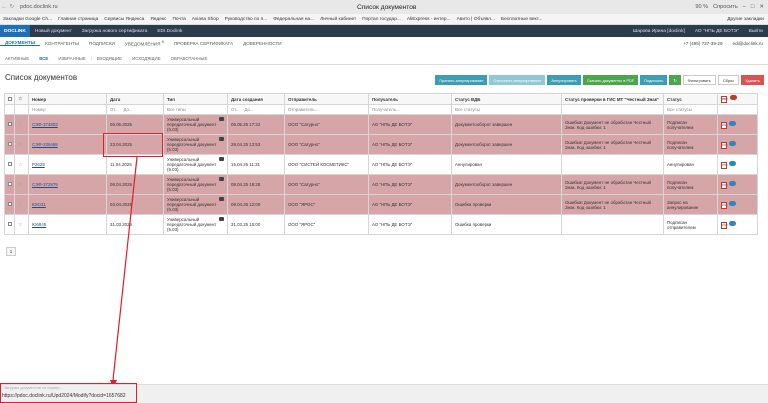 The image size is (768, 403). What do you see at coordinates (756, 31) in the screenshot?
I see `logout-link: Выйти` at bounding box center [756, 31].